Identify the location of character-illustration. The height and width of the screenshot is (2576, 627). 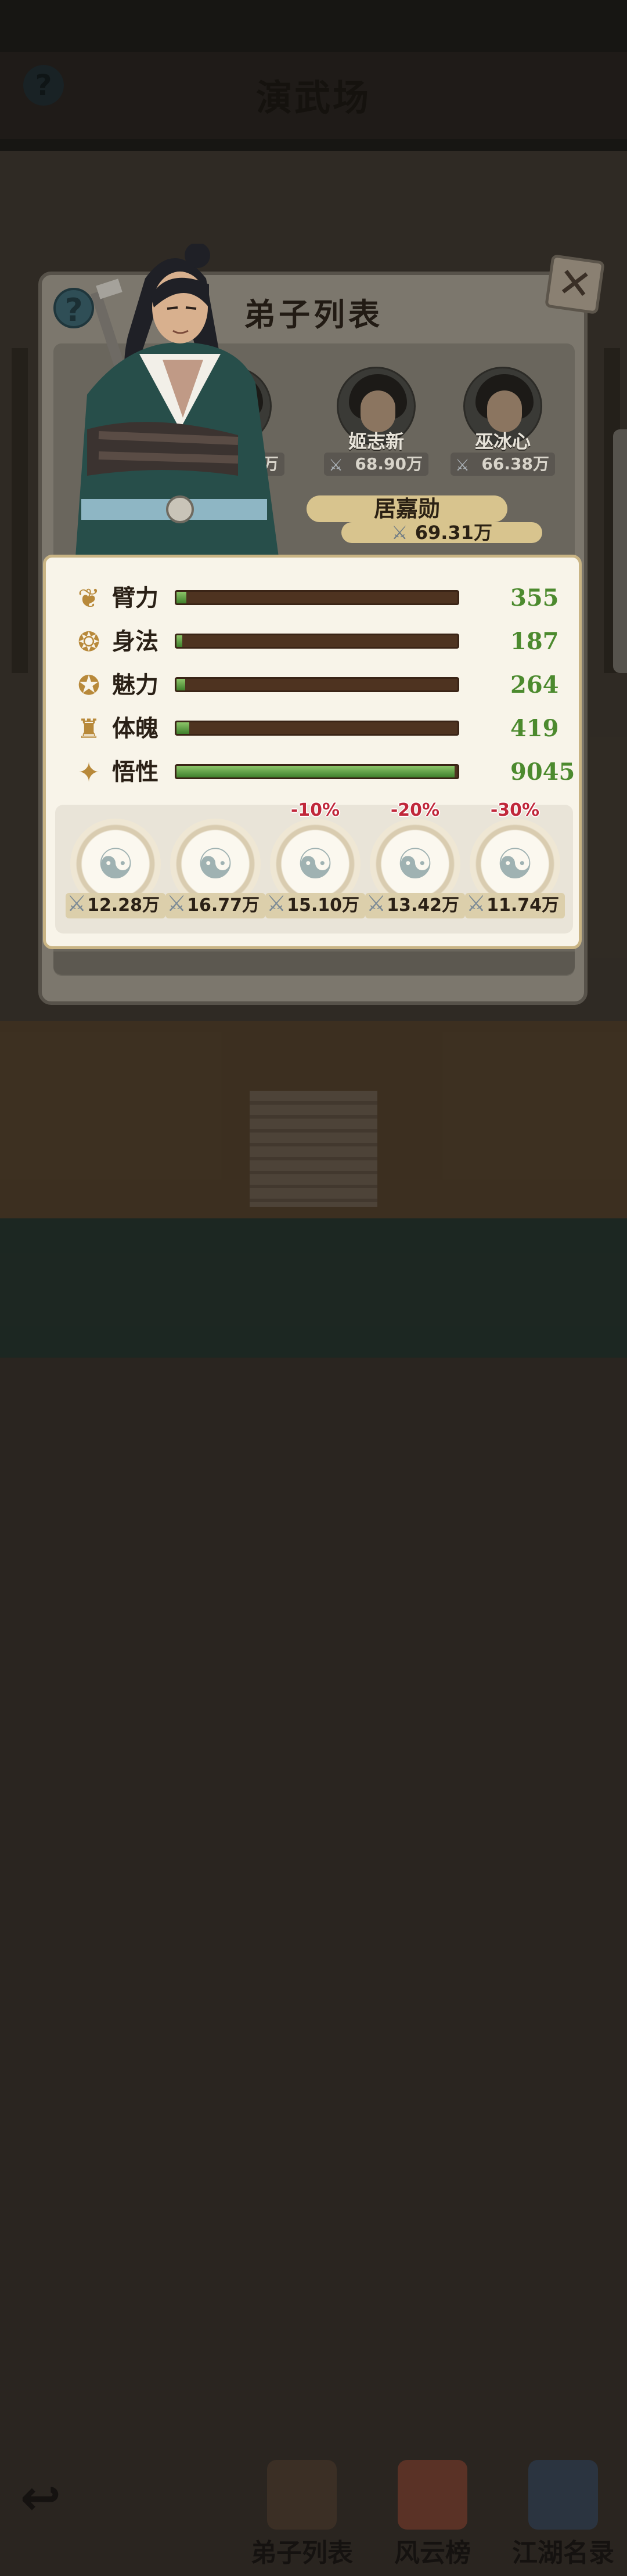
(177, 400).